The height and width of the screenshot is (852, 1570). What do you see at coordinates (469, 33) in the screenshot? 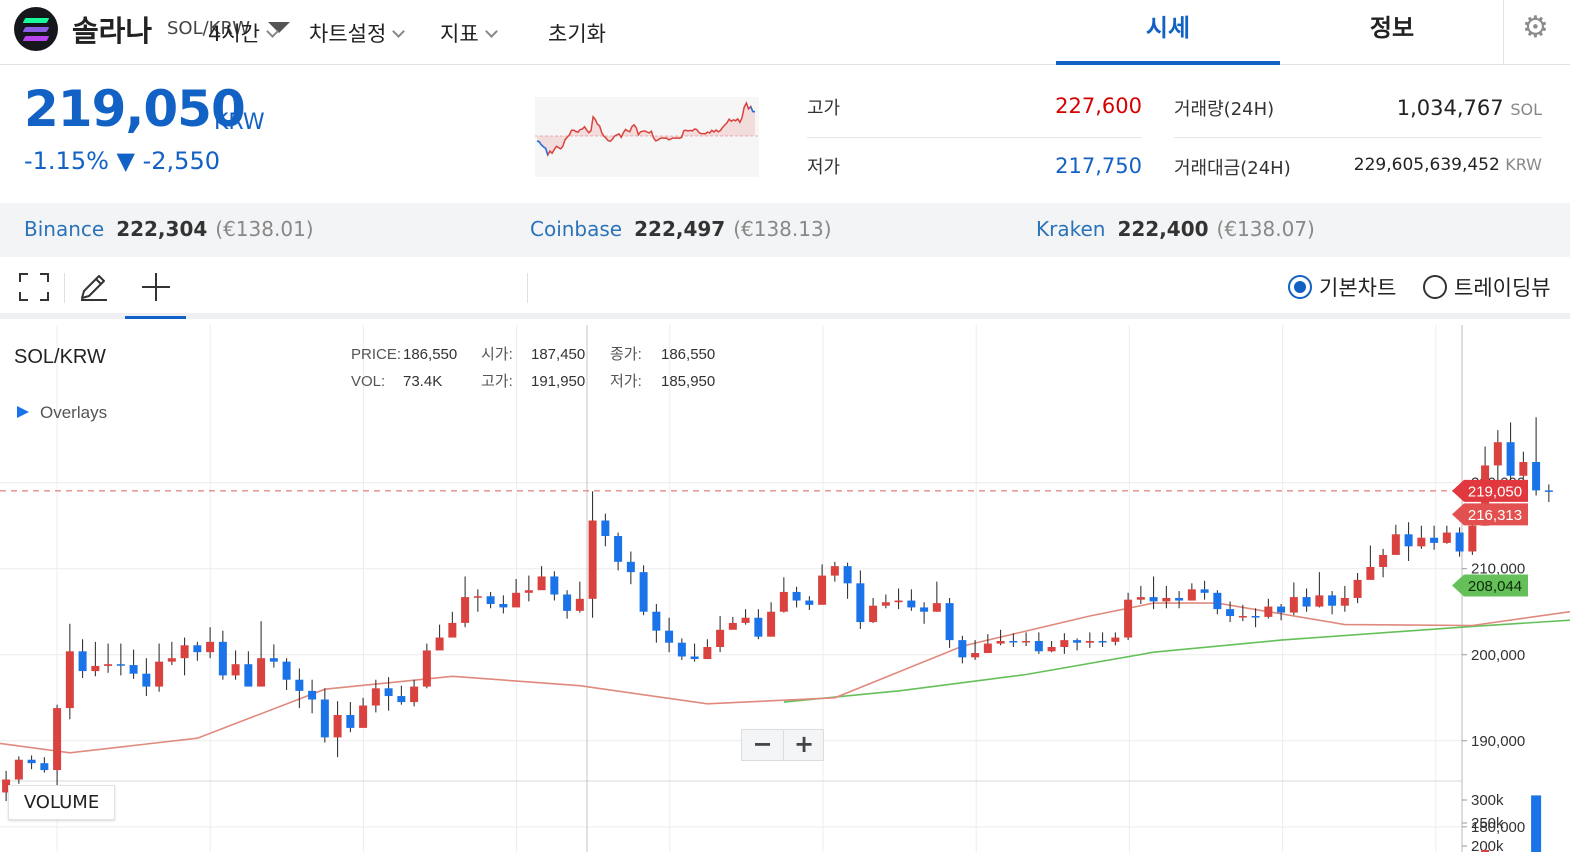
I see `indicators-dropdown: 지표` at bounding box center [469, 33].